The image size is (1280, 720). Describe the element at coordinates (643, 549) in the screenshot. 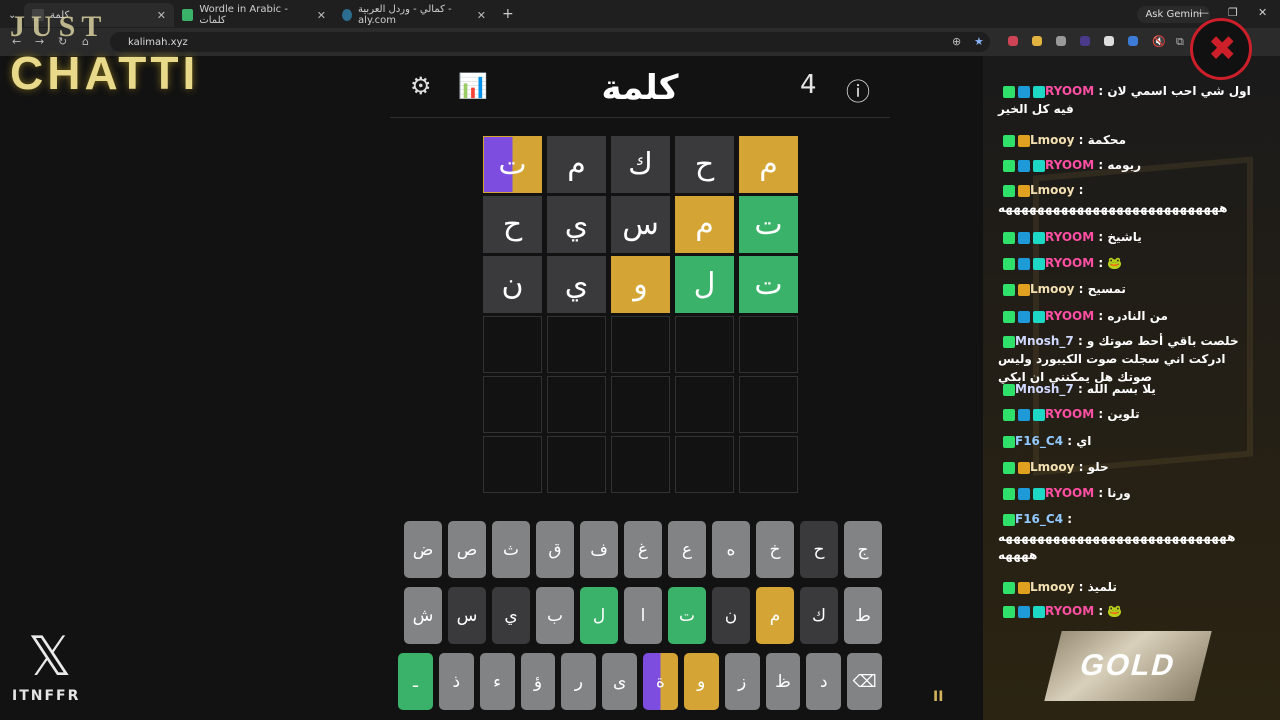

I see `keyboard-key: غ` at that location.